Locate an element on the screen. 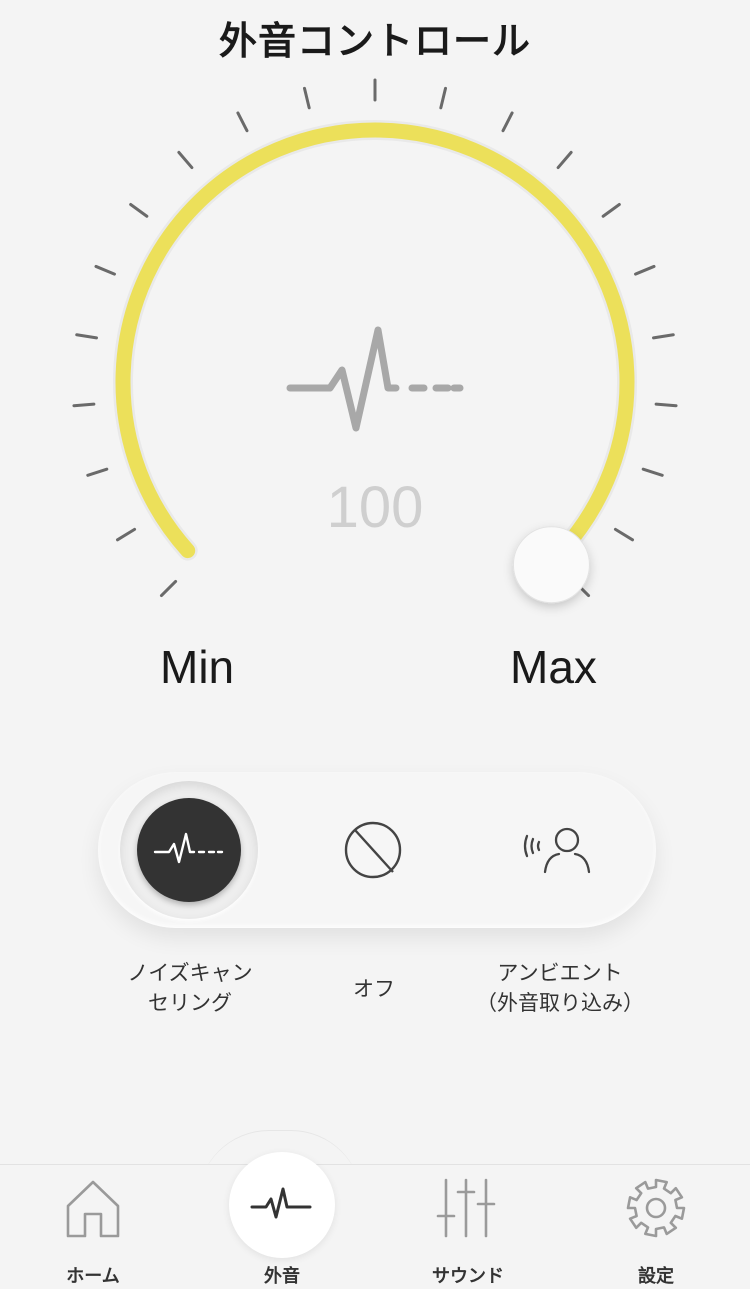 The image size is (750, 1289). wave-icon is located at coordinates (281, 1203).